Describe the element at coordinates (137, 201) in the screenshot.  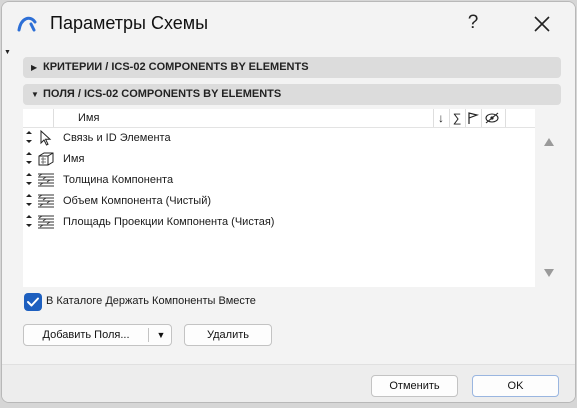
I see `field-label: Объем Компонента (Чистый)` at that location.